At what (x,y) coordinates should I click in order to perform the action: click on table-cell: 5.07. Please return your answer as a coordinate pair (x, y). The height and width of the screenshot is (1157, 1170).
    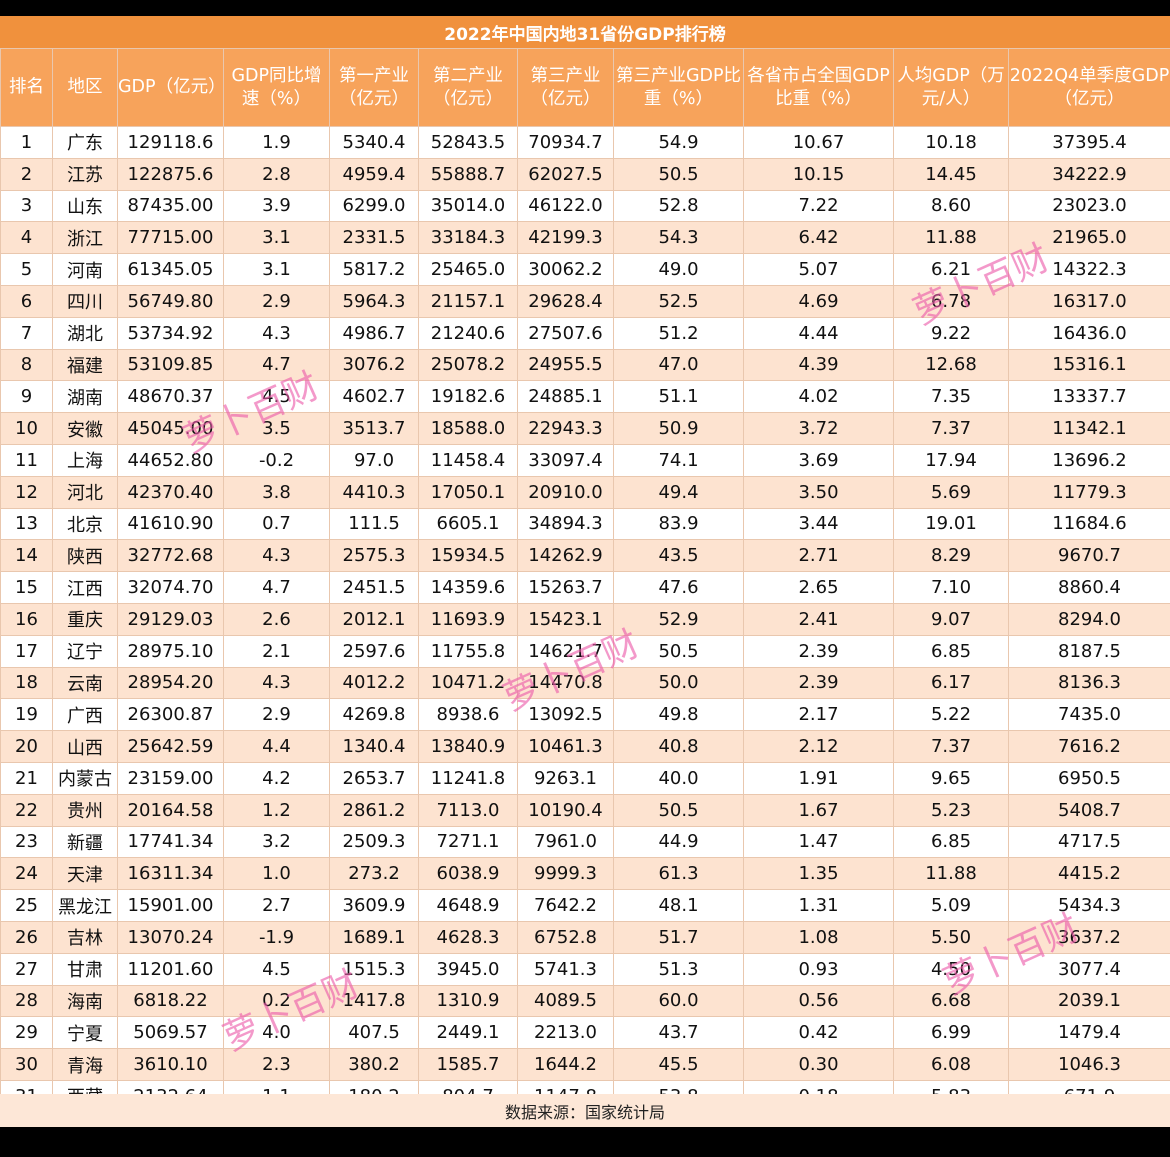
    Looking at the image, I should click on (818, 269).